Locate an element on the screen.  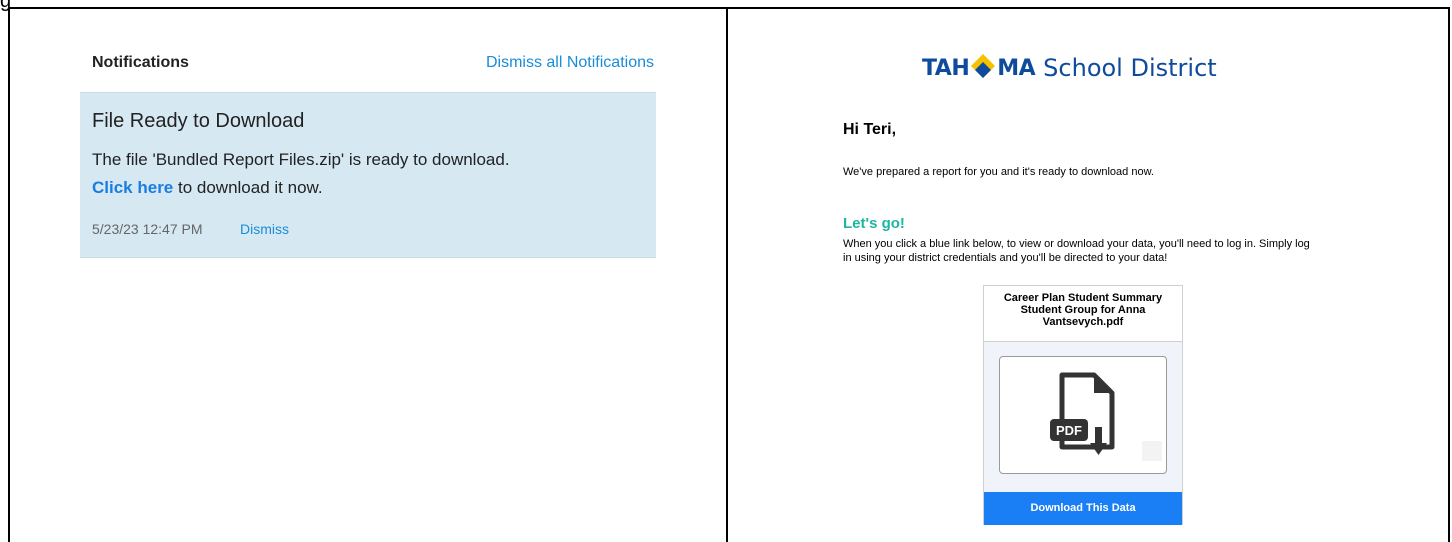
tahoma-logo: TAH MA School District is located at coordinates (1069, 68).